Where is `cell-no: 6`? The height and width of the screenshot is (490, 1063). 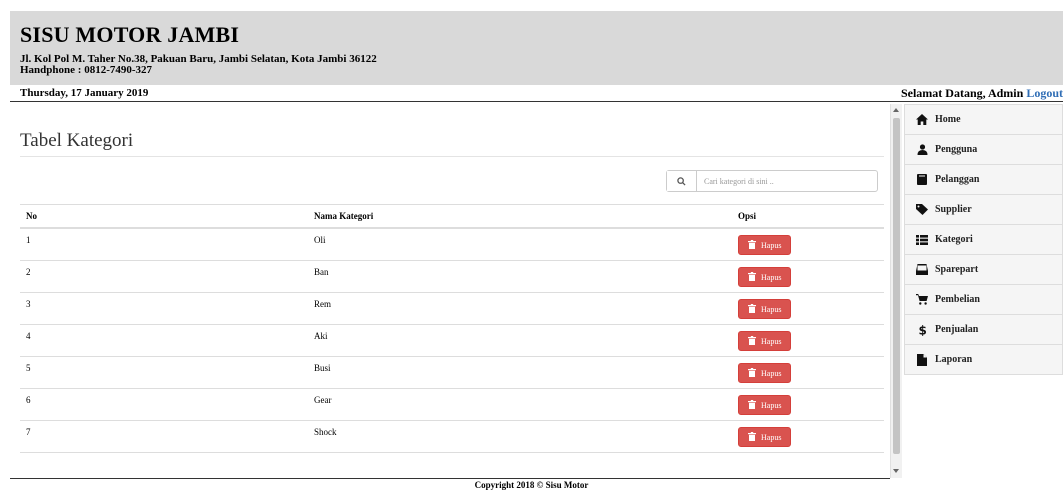 cell-no: 6 is located at coordinates (164, 404).